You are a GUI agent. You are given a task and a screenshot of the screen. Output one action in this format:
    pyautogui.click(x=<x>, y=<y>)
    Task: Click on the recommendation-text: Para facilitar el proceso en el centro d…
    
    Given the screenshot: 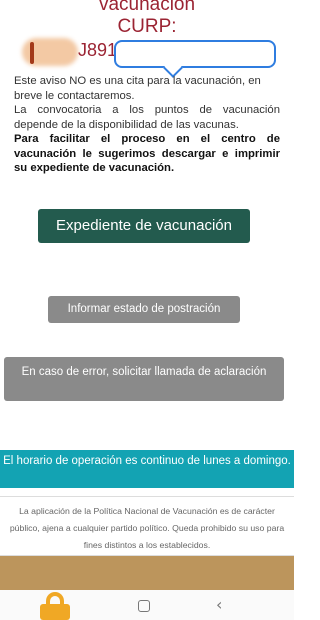 What is the action you would take?
    pyautogui.click(x=147, y=153)
    